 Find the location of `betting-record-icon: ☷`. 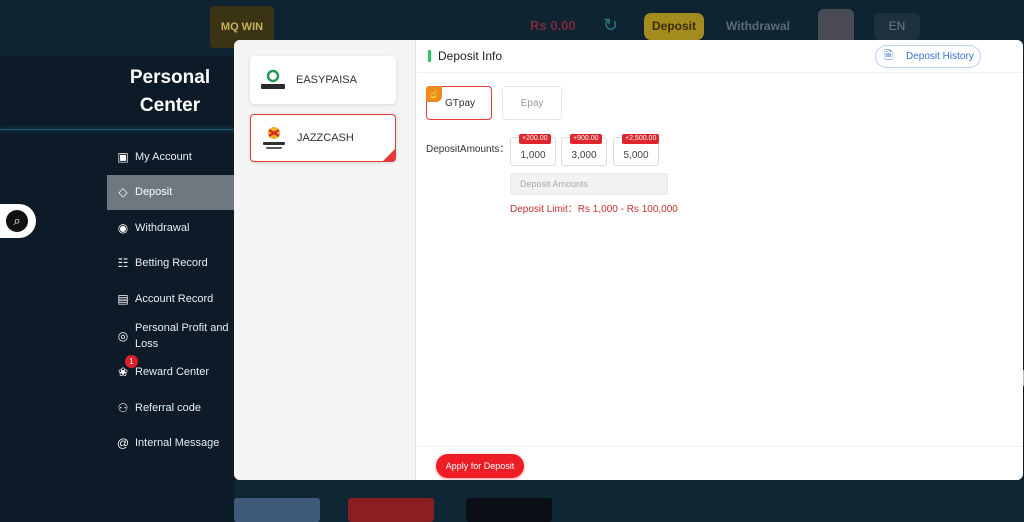

betting-record-icon: ☷ is located at coordinates (123, 263).